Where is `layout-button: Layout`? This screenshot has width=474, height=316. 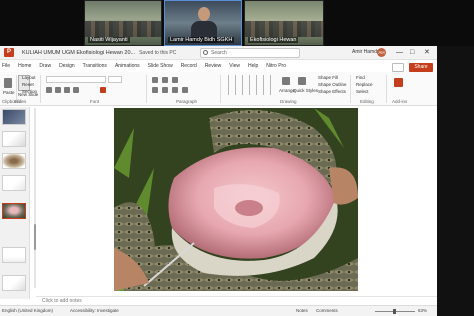
layout-button: Layout is located at coordinates (29, 77).